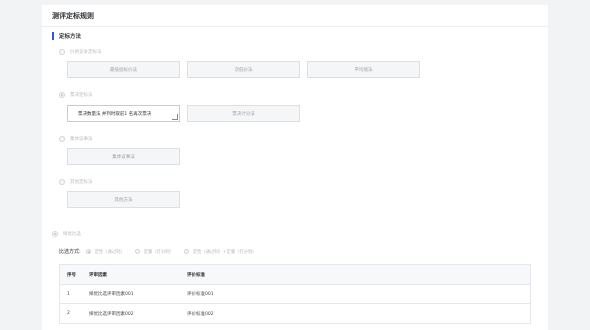 This screenshot has height=330, width=590. I want to click on radio-collective, so click(62, 139).